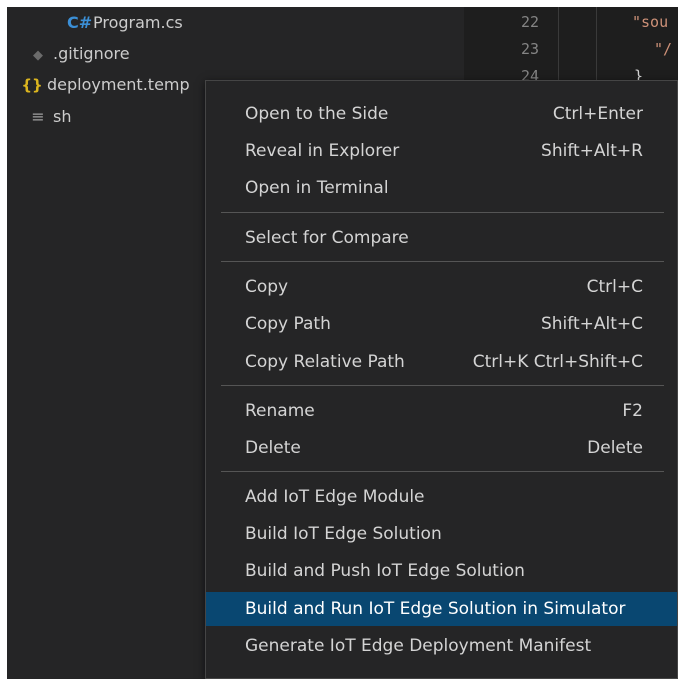  What do you see at coordinates (441, 114) in the screenshot?
I see `menu-item-open-to-side: Open to the Side Ctrl+Enter` at bounding box center [441, 114].